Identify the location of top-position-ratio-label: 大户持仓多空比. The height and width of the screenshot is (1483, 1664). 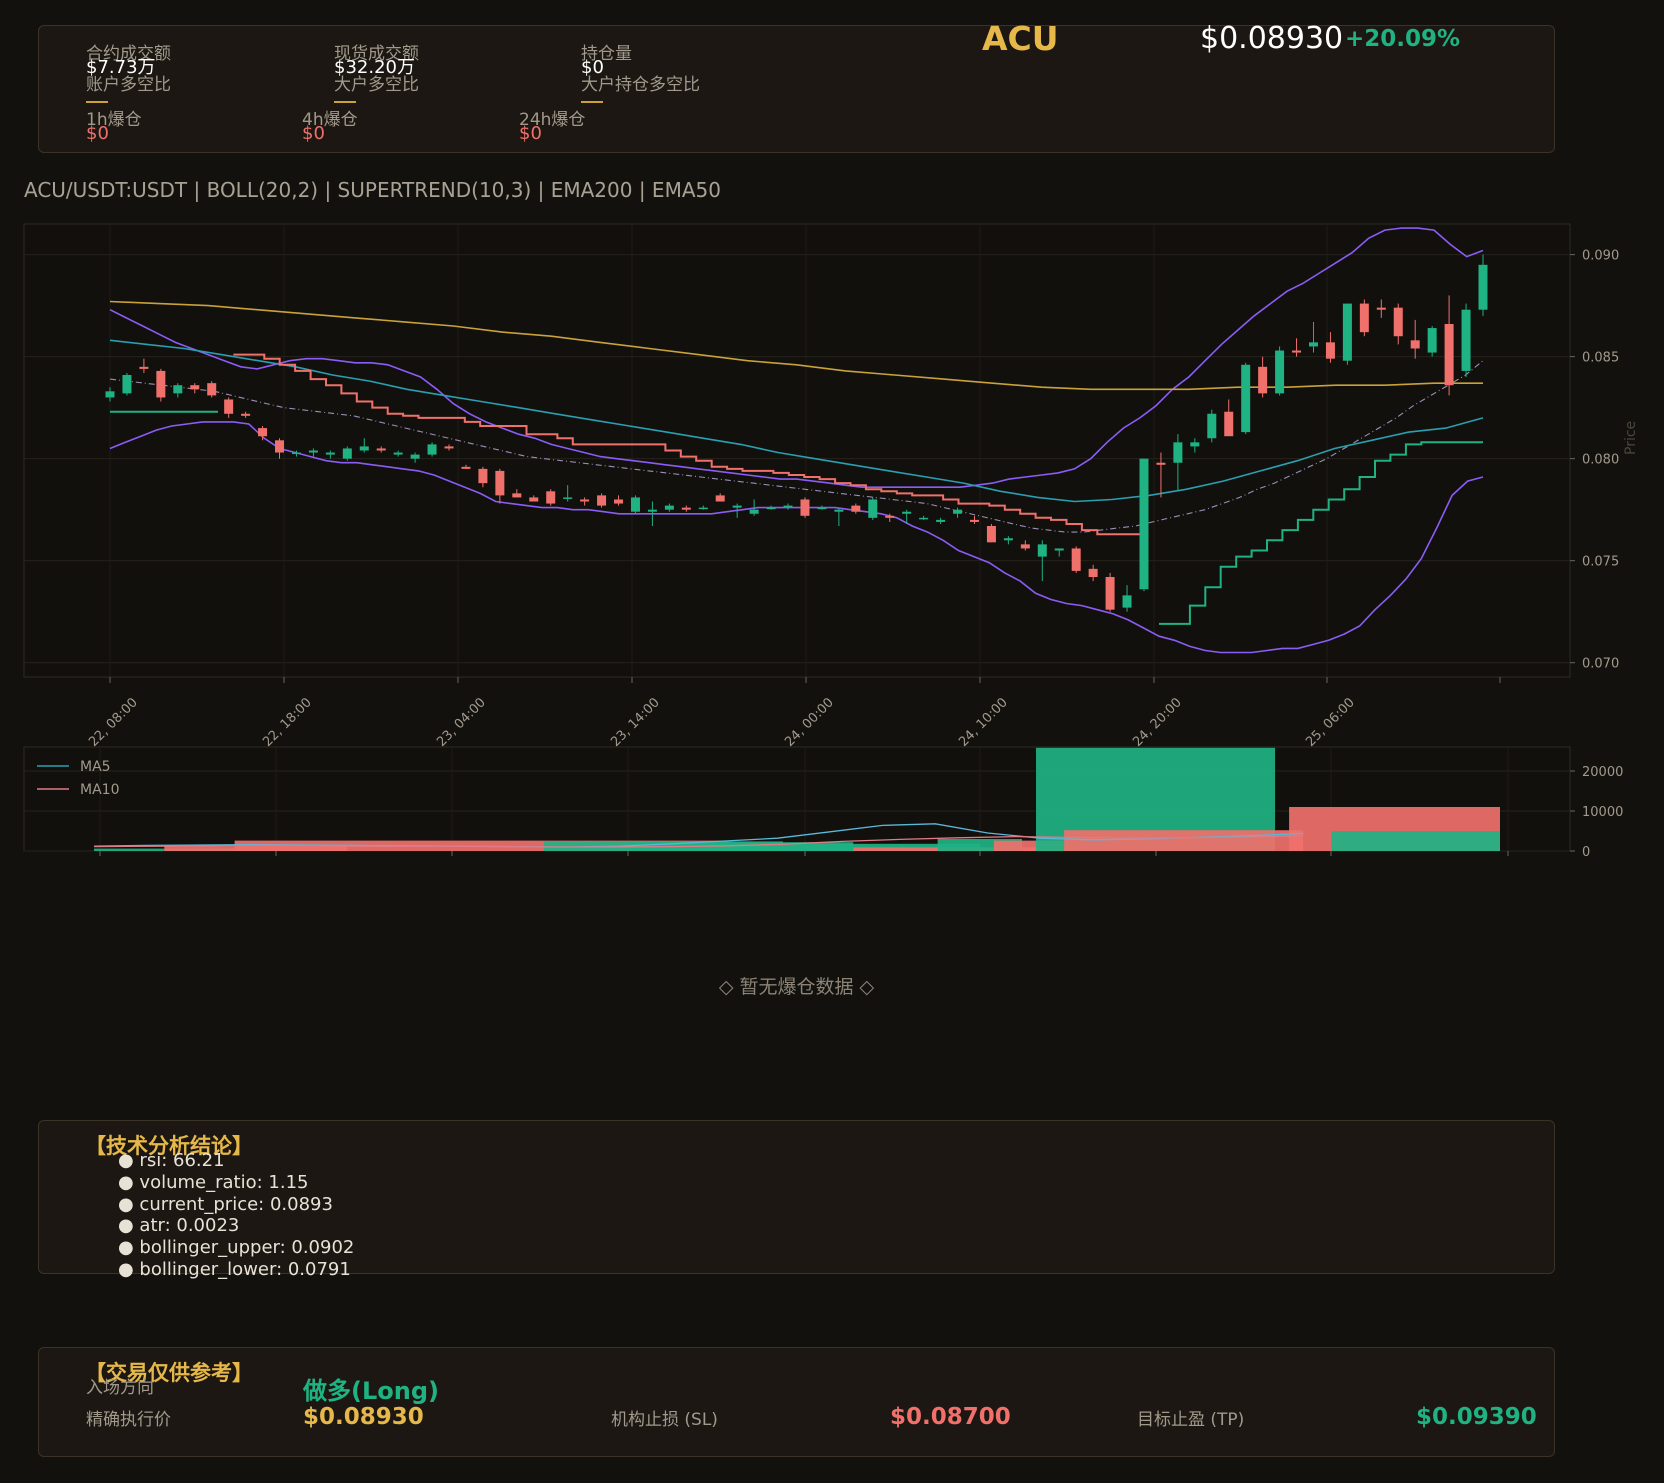
(640, 85).